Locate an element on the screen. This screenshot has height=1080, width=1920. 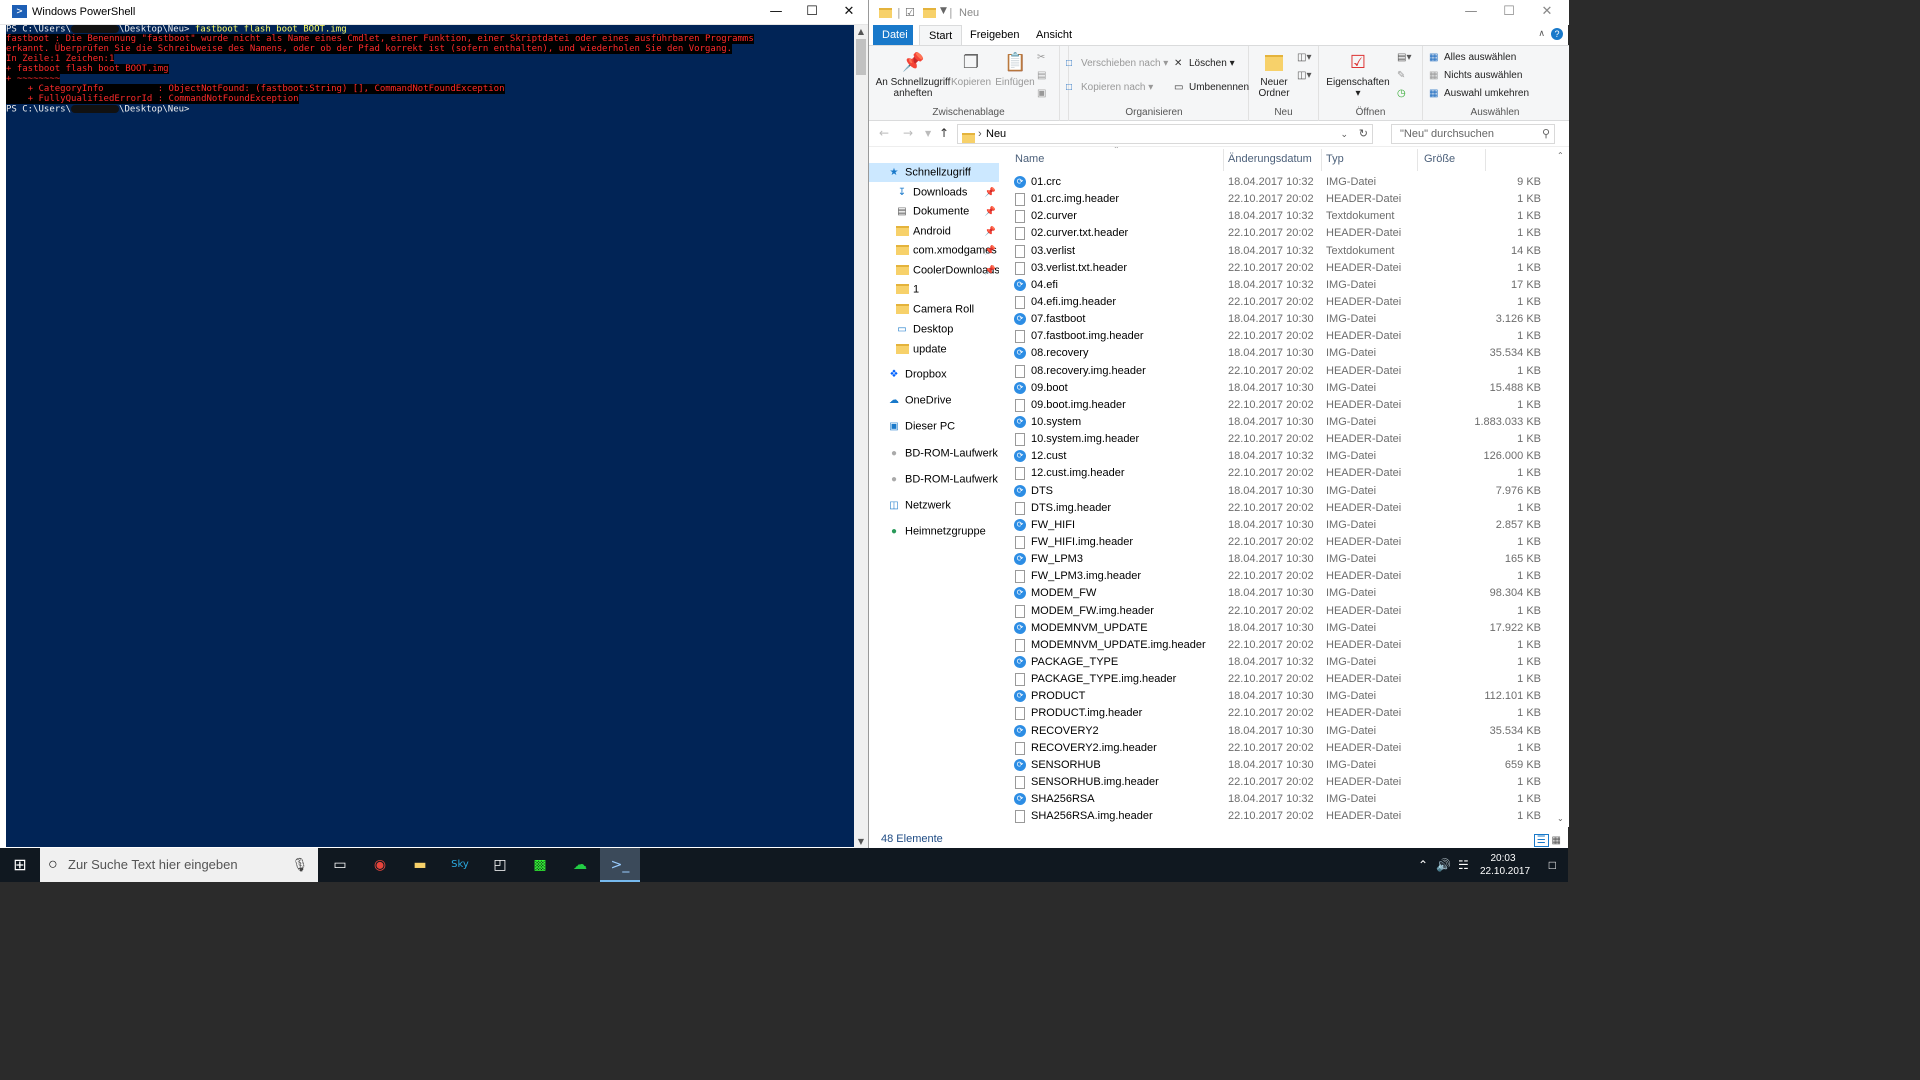
network-icon: ☵ is located at coordinates (1463, 865).